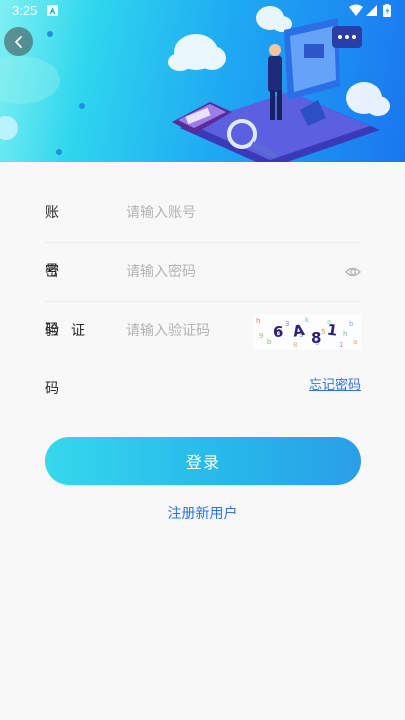 The width and height of the screenshot is (405, 720). What do you see at coordinates (341, 345) in the screenshot?
I see `svg-text: 1` at bounding box center [341, 345].